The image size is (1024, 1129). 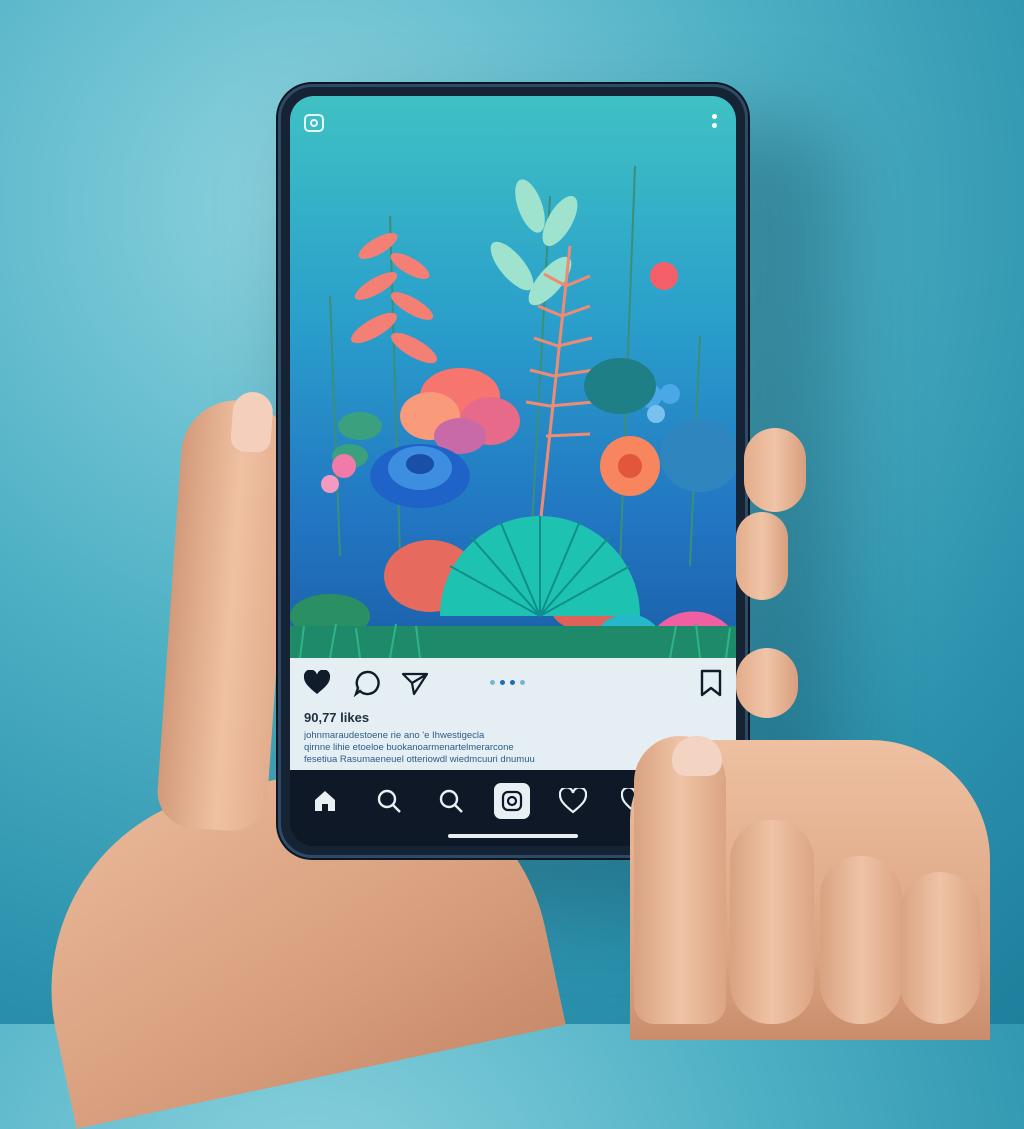 What do you see at coordinates (252, 422) in the screenshot?
I see `left-thumb-nail` at bounding box center [252, 422].